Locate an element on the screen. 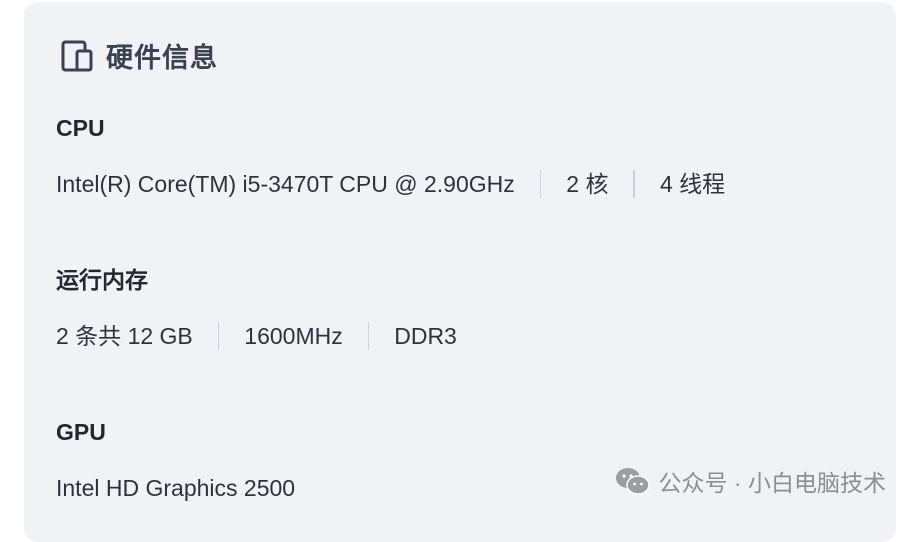  memory-type: DDR3 is located at coordinates (425, 336).